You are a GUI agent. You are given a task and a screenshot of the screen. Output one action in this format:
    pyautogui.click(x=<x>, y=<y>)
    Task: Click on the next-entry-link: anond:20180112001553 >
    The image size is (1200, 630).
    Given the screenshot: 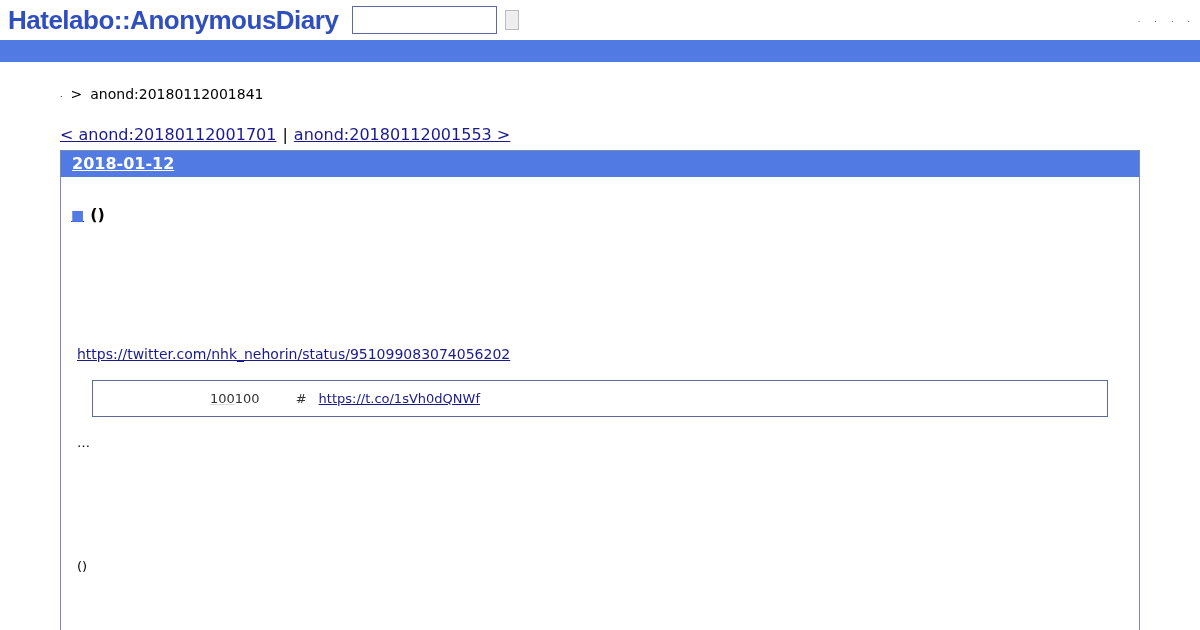 What is the action you would take?
    pyautogui.click(x=402, y=135)
    